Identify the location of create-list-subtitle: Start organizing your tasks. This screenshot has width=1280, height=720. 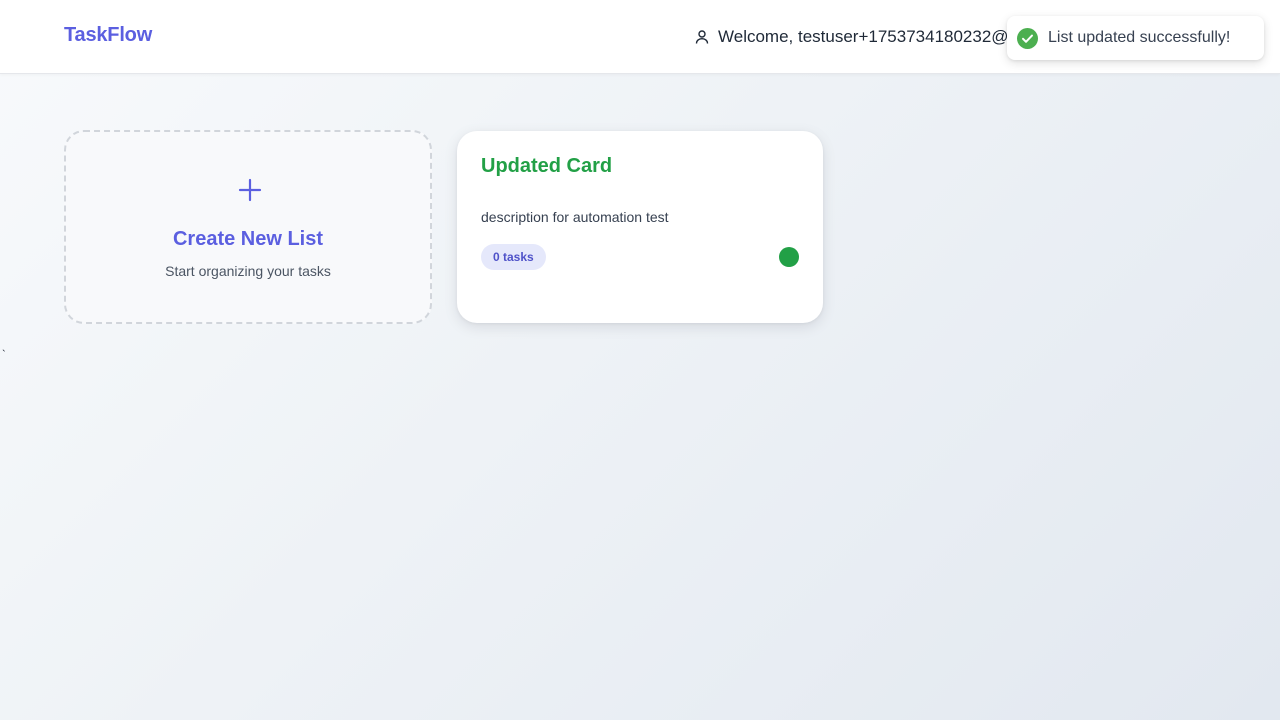
(248, 271).